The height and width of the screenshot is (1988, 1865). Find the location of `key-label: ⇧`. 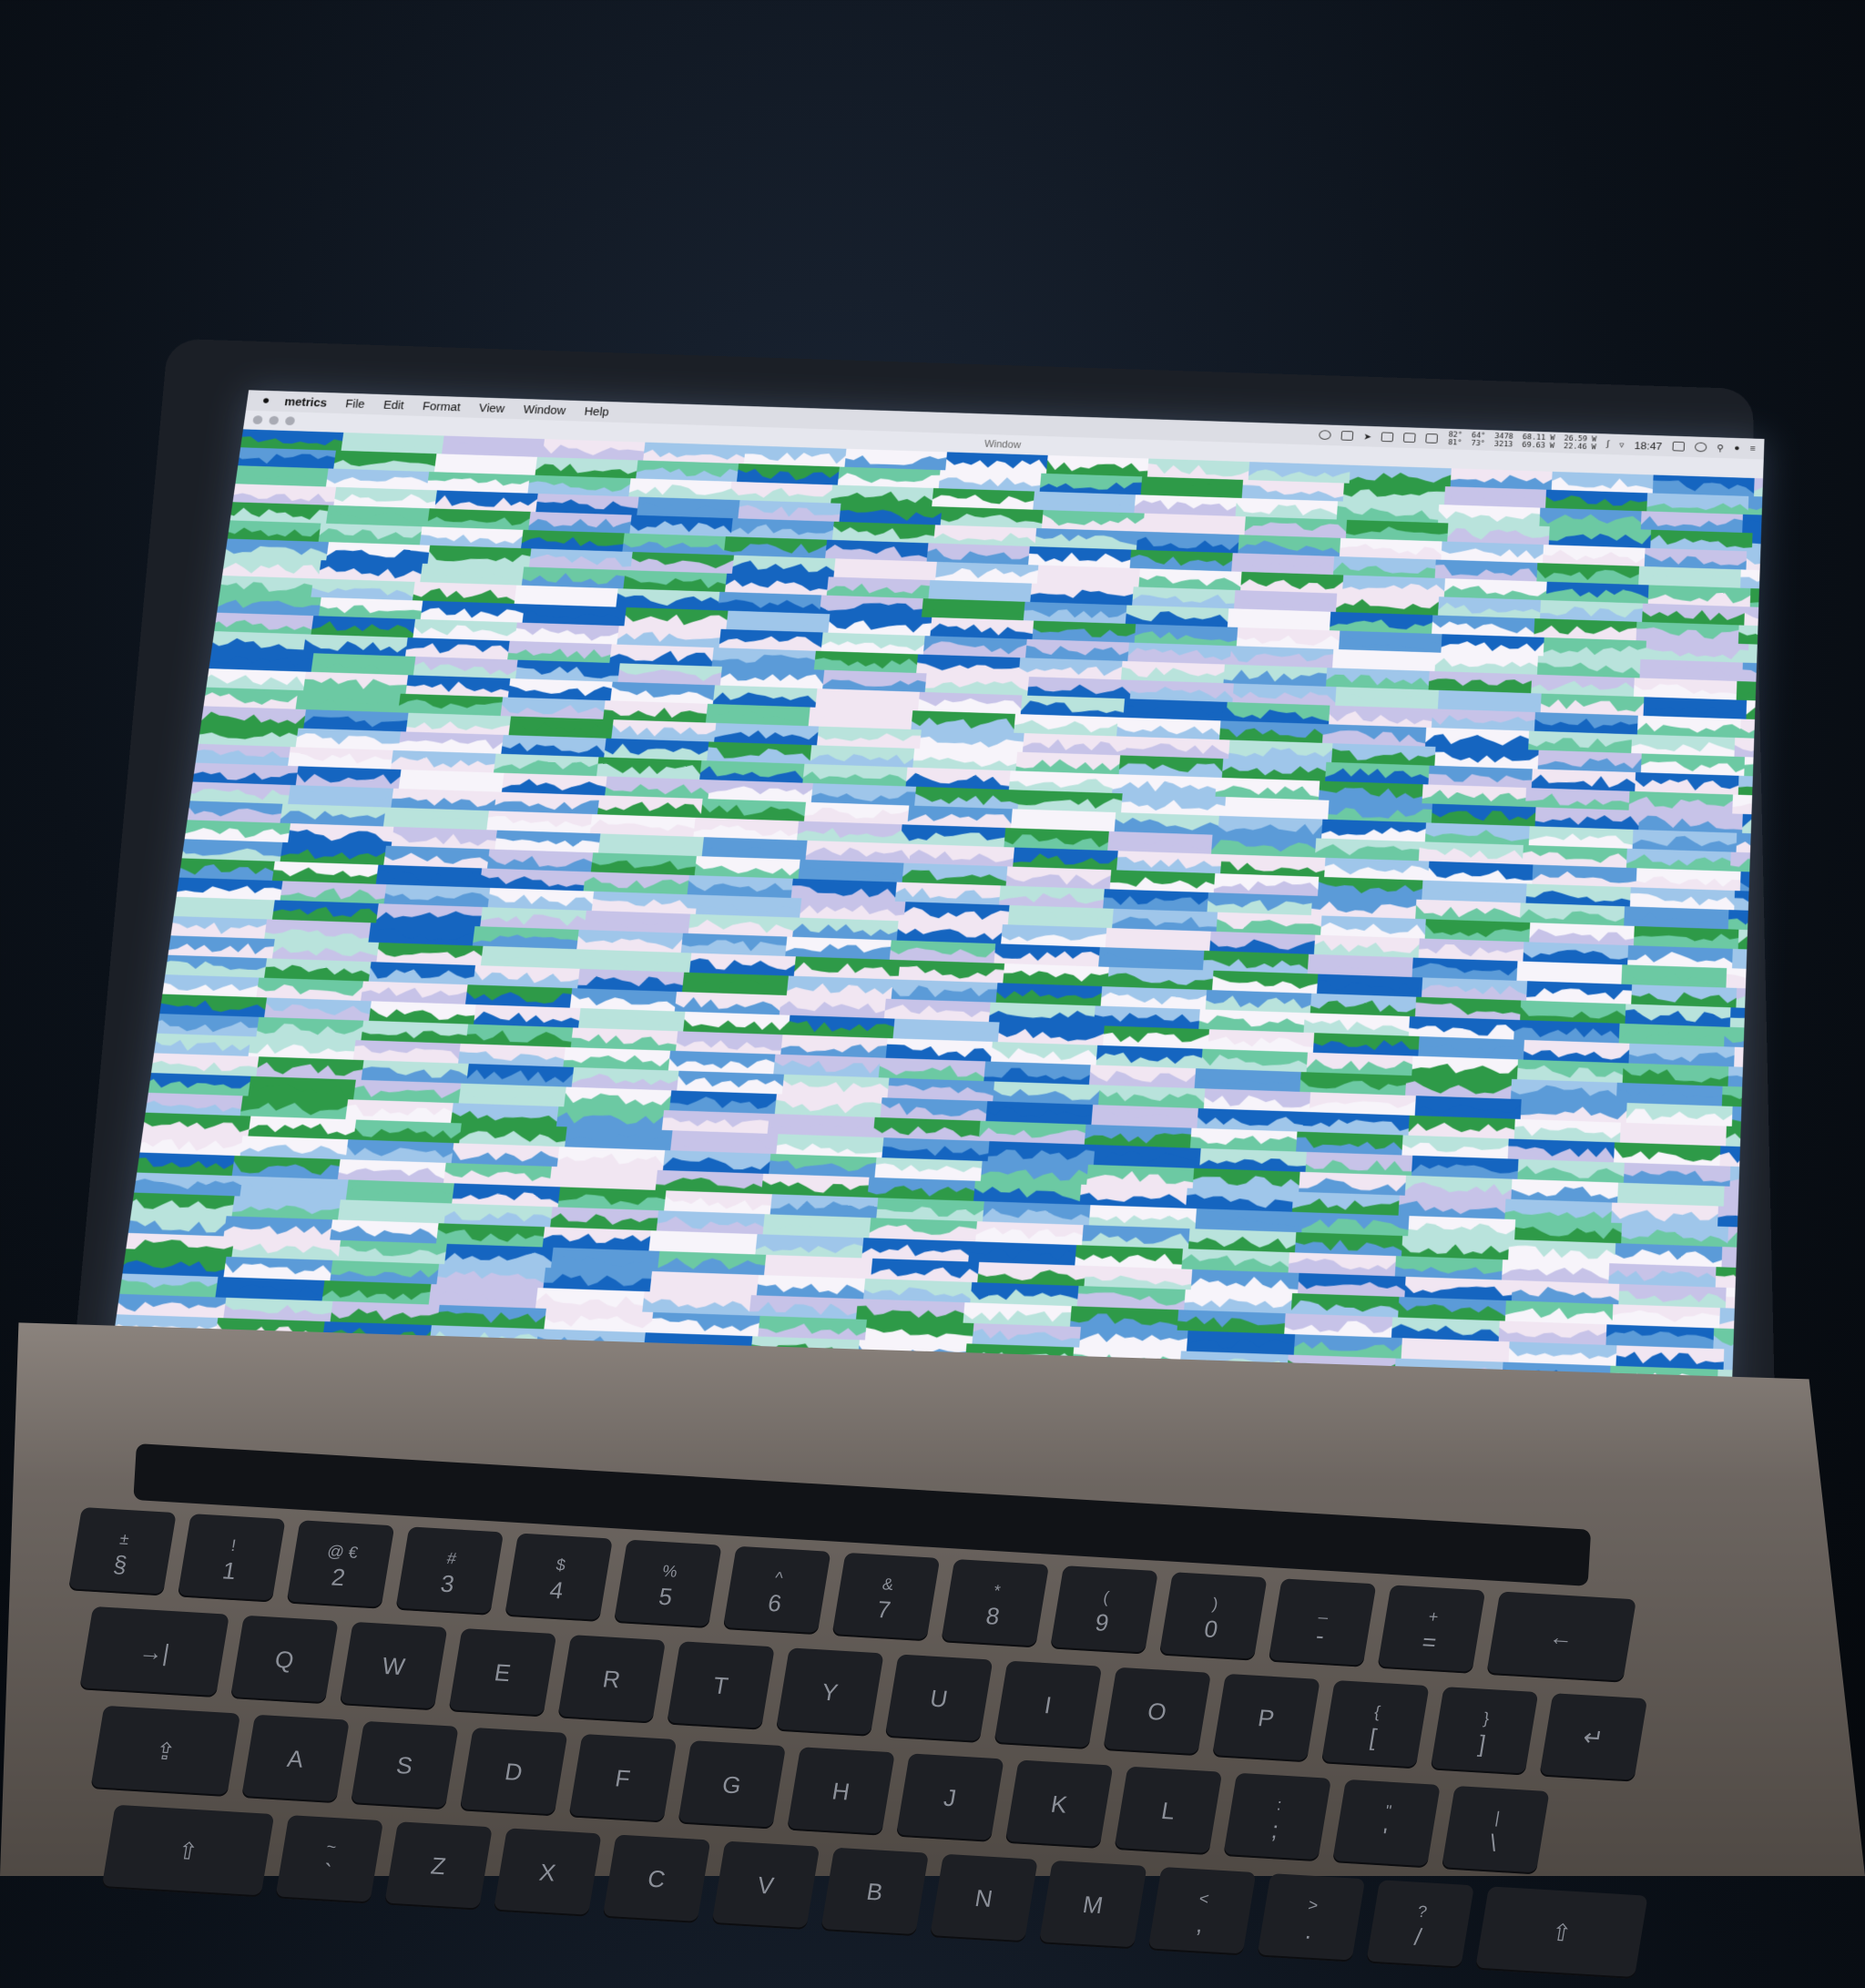

key-label: ⇧ is located at coordinates (1562, 1933).